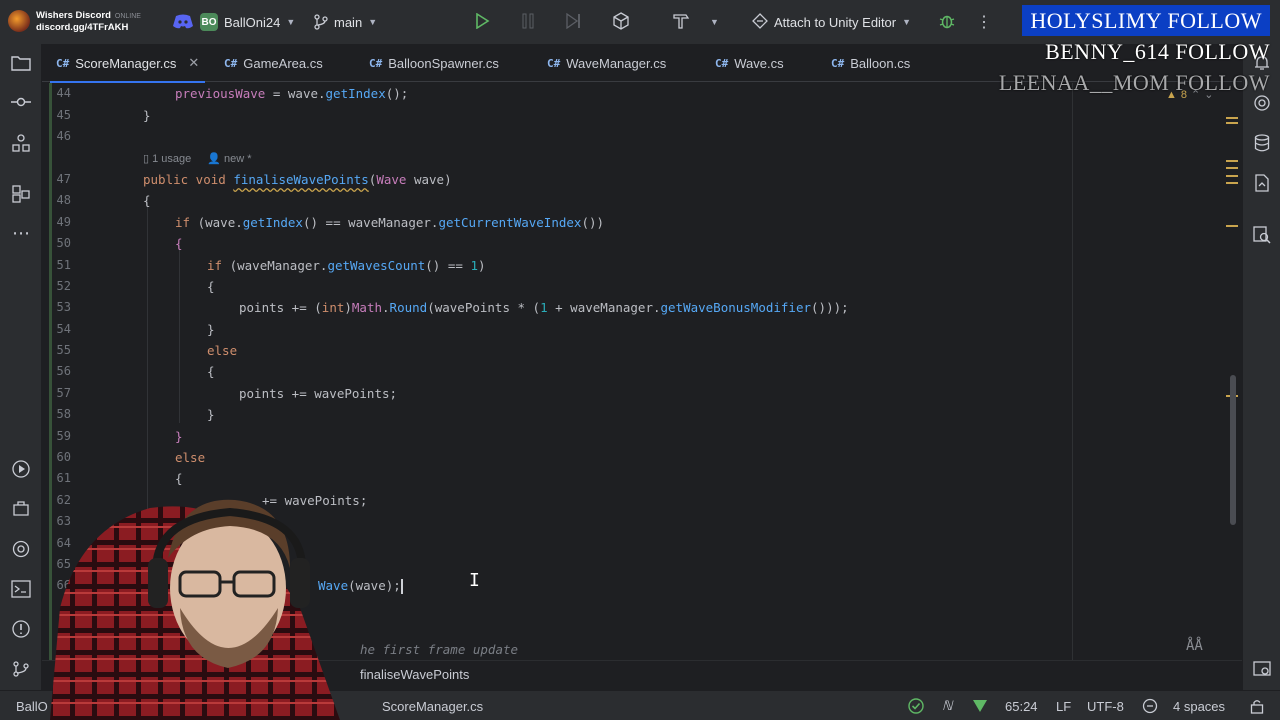 The width and height of the screenshot is (1280, 720). Describe the element at coordinates (211, 371) in the screenshot. I see `code-line-56: {` at that location.